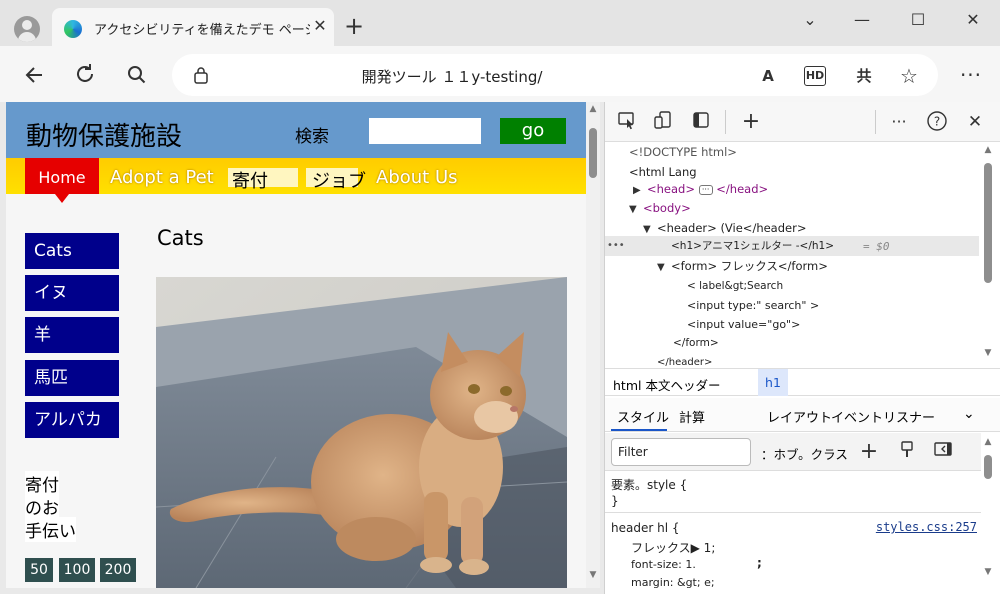 The image size is (1000, 594). What do you see at coordinates (799, 416) in the screenshot?
I see `tab-layout: レイアウト` at bounding box center [799, 416].